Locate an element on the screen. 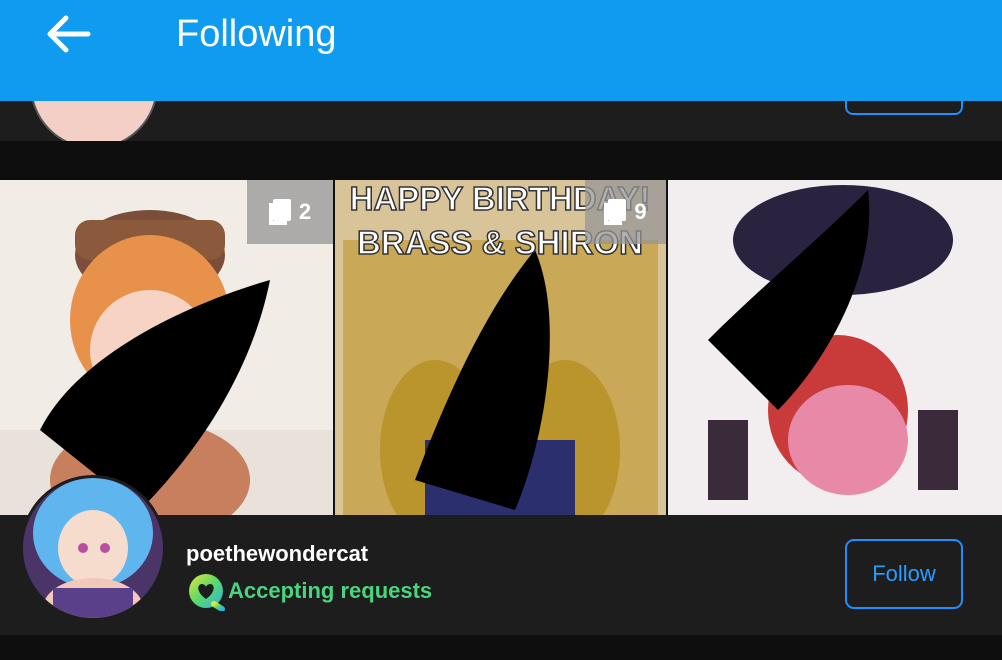  requests-heart-icon is located at coordinates (207, 592).